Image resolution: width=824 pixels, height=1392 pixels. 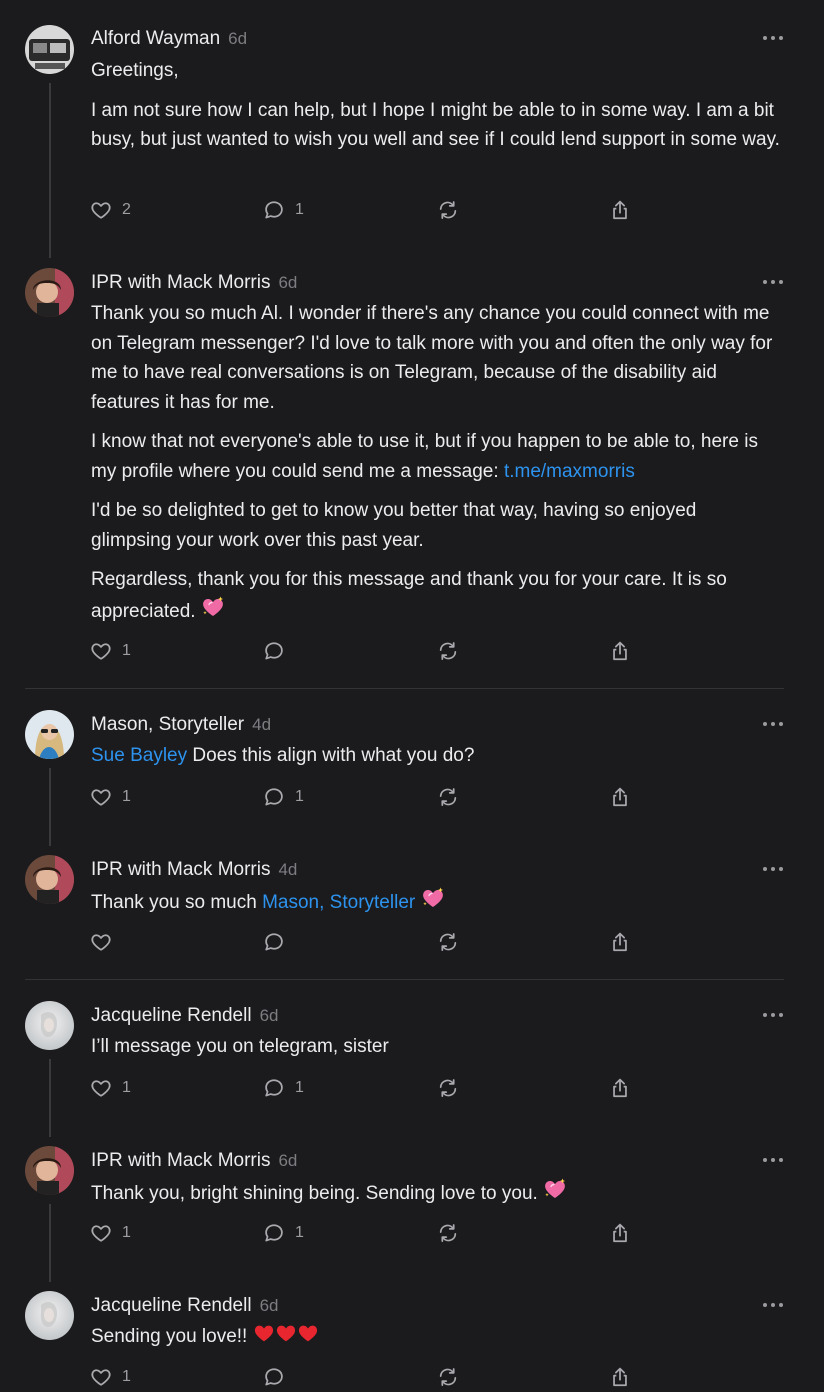 What do you see at coordinates (412, 210) in the screenshot?
I see `comment-actions: 2 1` at bounding box center [412, 210].